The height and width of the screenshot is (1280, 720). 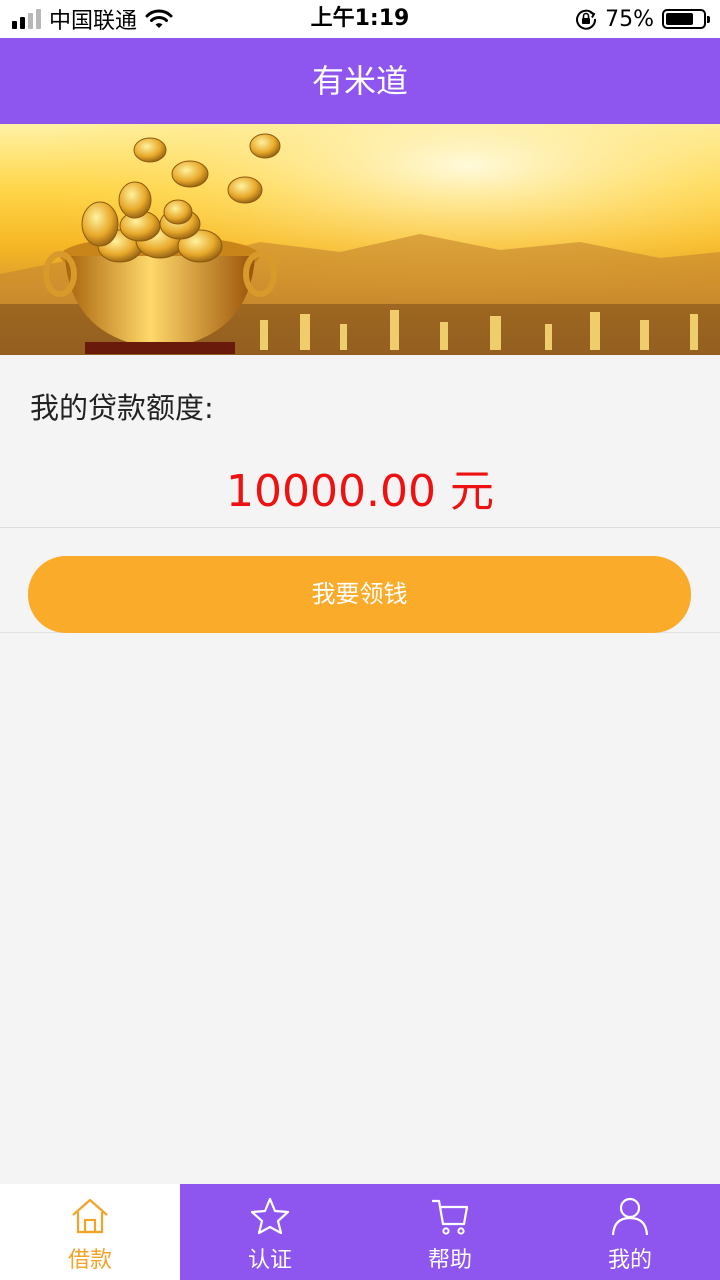 What do you see at coordinates (630, 1216) in the screenshot?
I see `user-icon` at bounding box center [630, 1216].